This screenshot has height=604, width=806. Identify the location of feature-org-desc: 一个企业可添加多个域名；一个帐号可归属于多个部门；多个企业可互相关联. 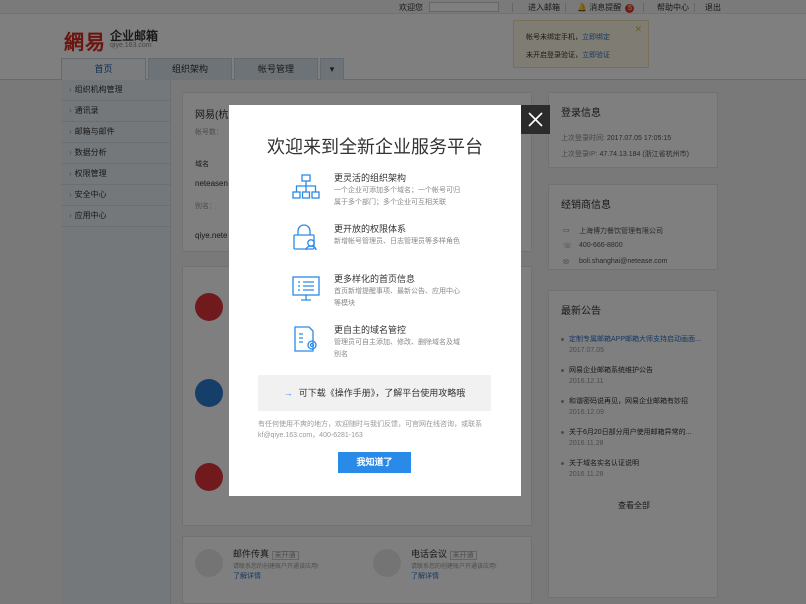
(397, 196).